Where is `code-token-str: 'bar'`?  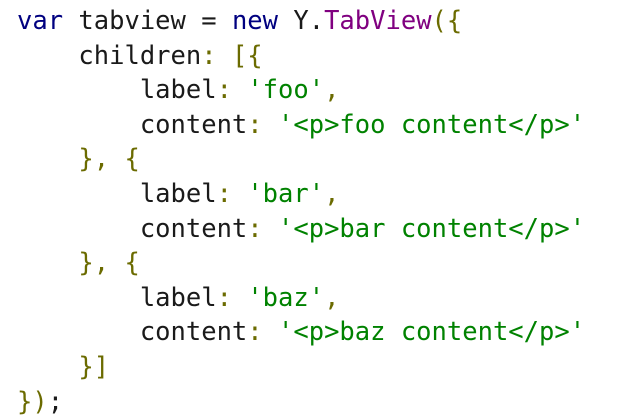
code-token-str: 'bar' is located at coordinates (286, 193).